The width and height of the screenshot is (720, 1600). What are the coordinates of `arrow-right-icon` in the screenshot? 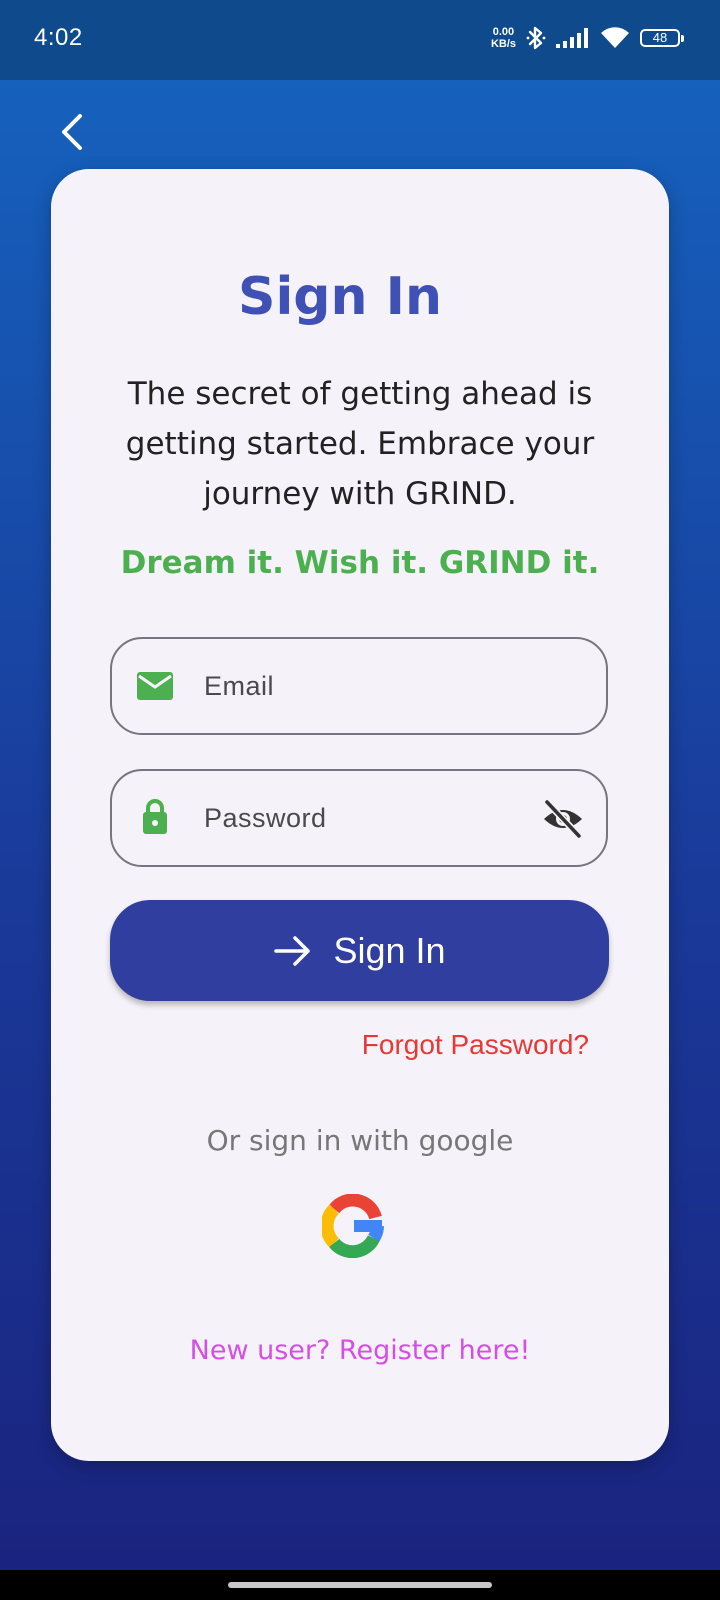 It's located at (292, 950).